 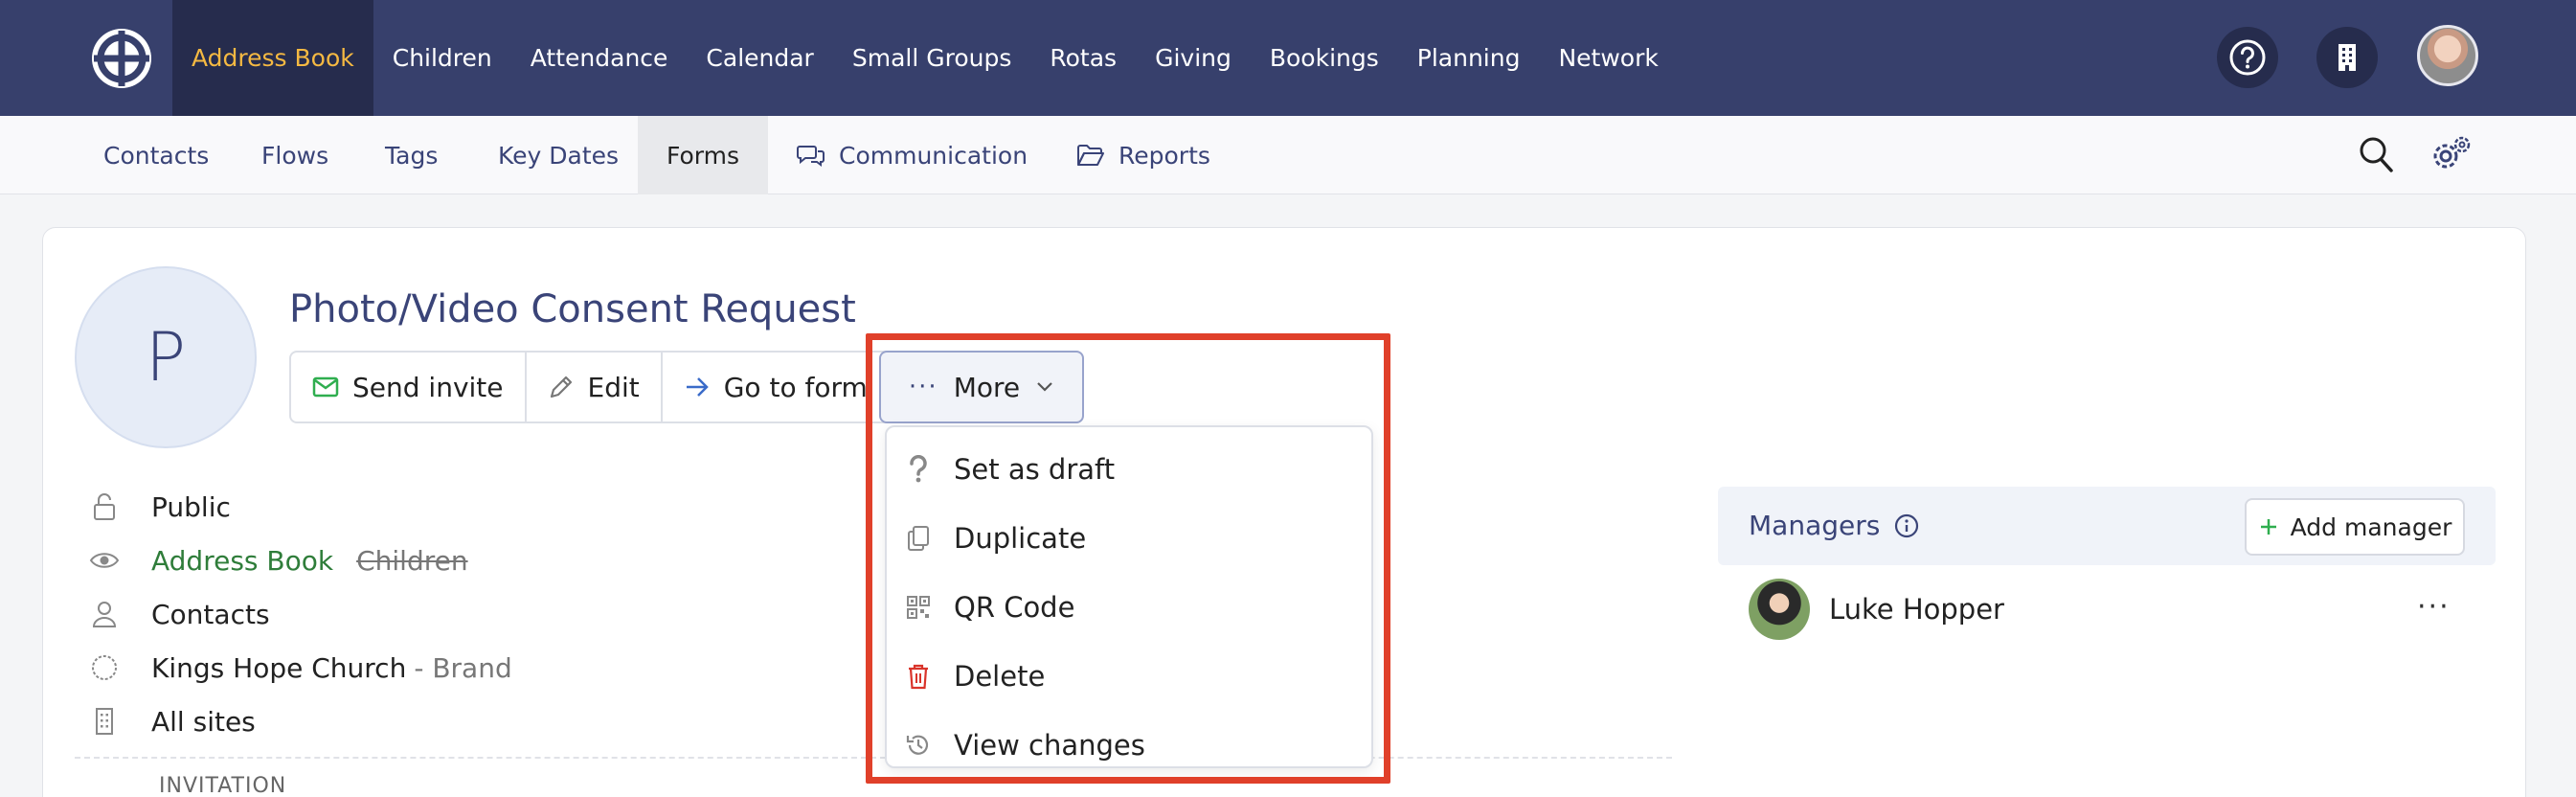 What do you see at coordinates (1906, 525) in the screenshot?
I see `info-icon` at bounding box center [1906, 525].